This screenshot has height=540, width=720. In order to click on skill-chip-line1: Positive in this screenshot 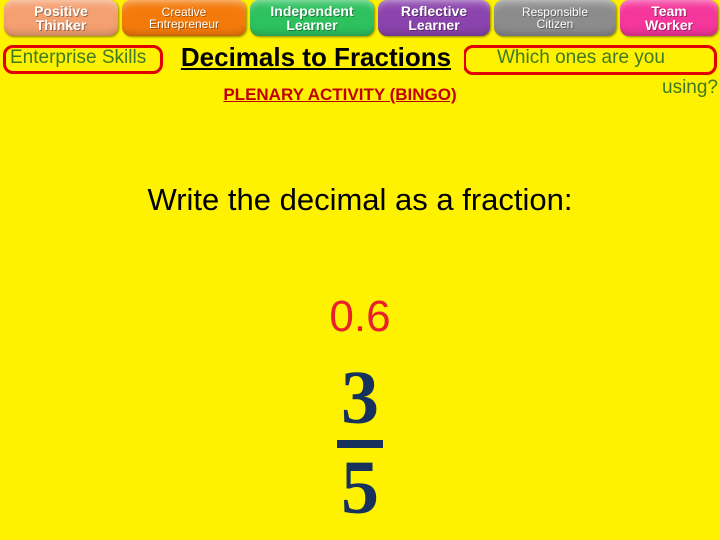, I will do `click(61, 11)`.